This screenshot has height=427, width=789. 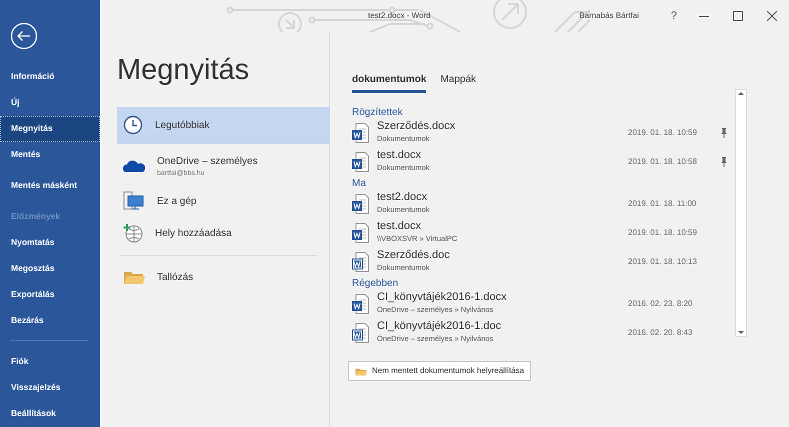 What do you see at coordinates (50, 155) in the screenshot?
I see `sidebar-item: Mentés` at bounding box center [50, 155].